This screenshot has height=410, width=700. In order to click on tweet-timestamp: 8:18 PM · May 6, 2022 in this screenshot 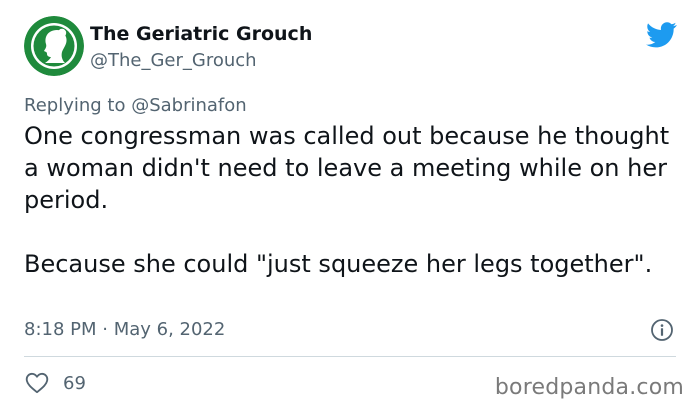, I will do `click(124, 330)`.